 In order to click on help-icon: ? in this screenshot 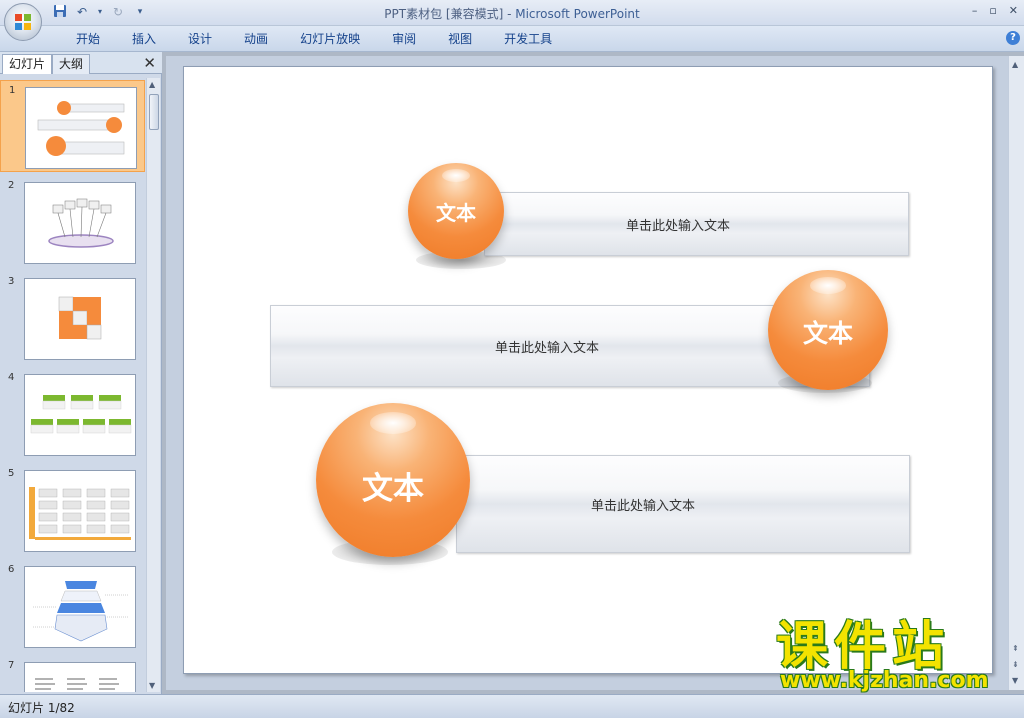, I will do `click(1013, 38)`.